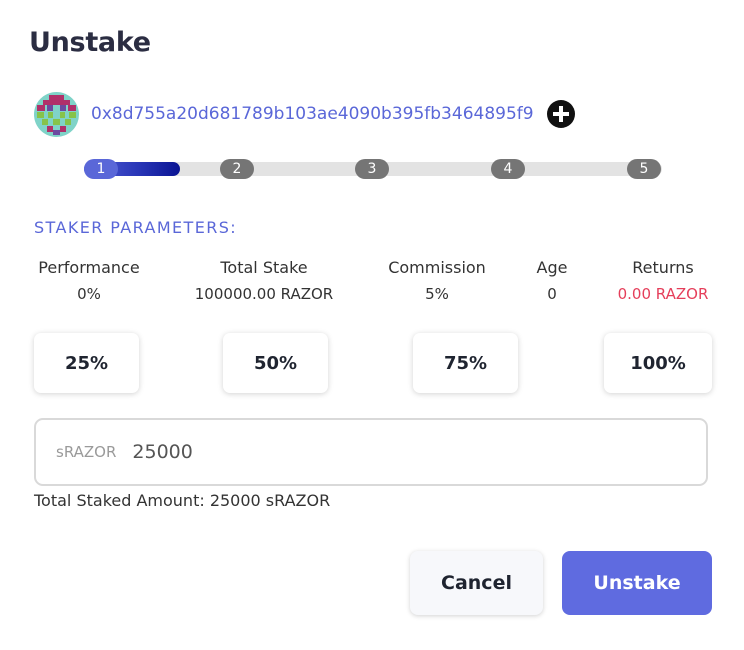 This screenshot has width=744, height=650. What do you see at coordinates (162, 452) in the screenshot?
I see `amount-value: 25000` at bounding box center [162, 452].